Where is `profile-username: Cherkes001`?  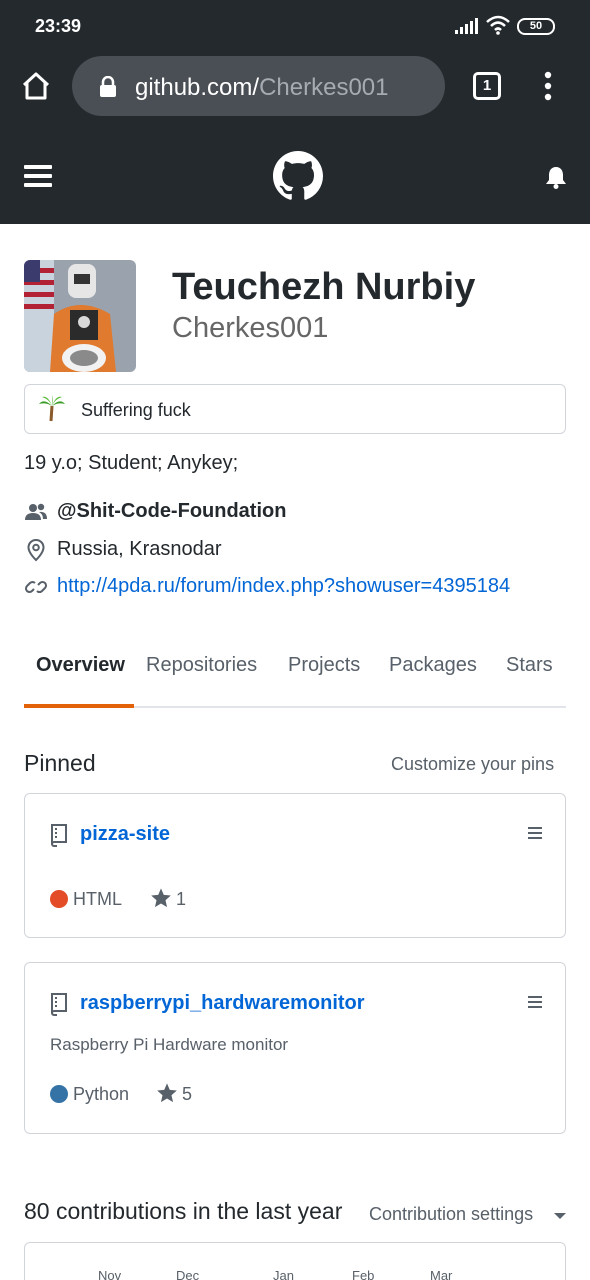 profile-username: Cherkes001 is located at coordinates (250, 328).